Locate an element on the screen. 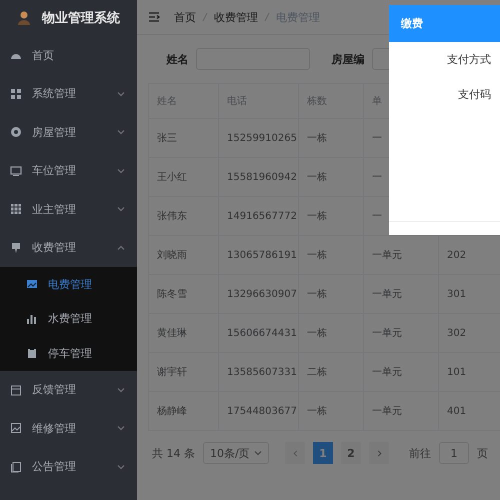 The image size is (500, 500). table-cell: 401 is located at coordinates (456, 411).